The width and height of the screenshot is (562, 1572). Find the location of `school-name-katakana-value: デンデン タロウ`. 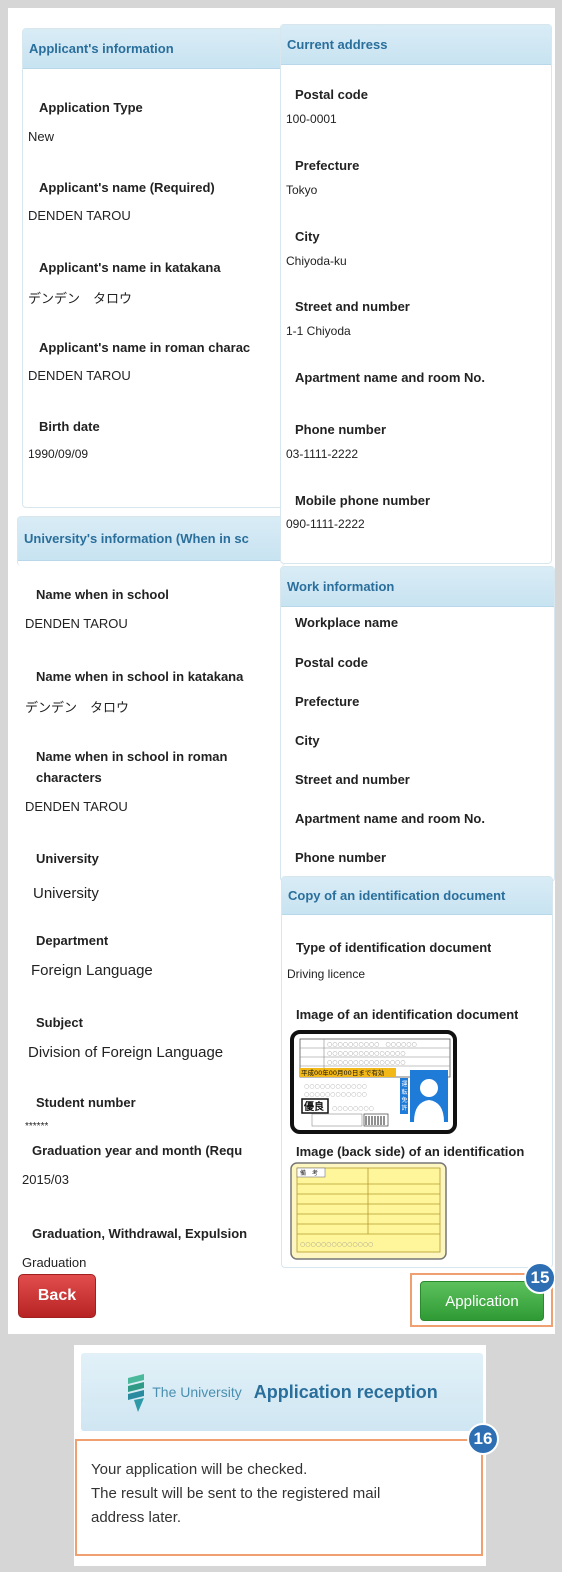

school-name-katakana-value: デンデン タロウ is located at coordinates (77, 707).